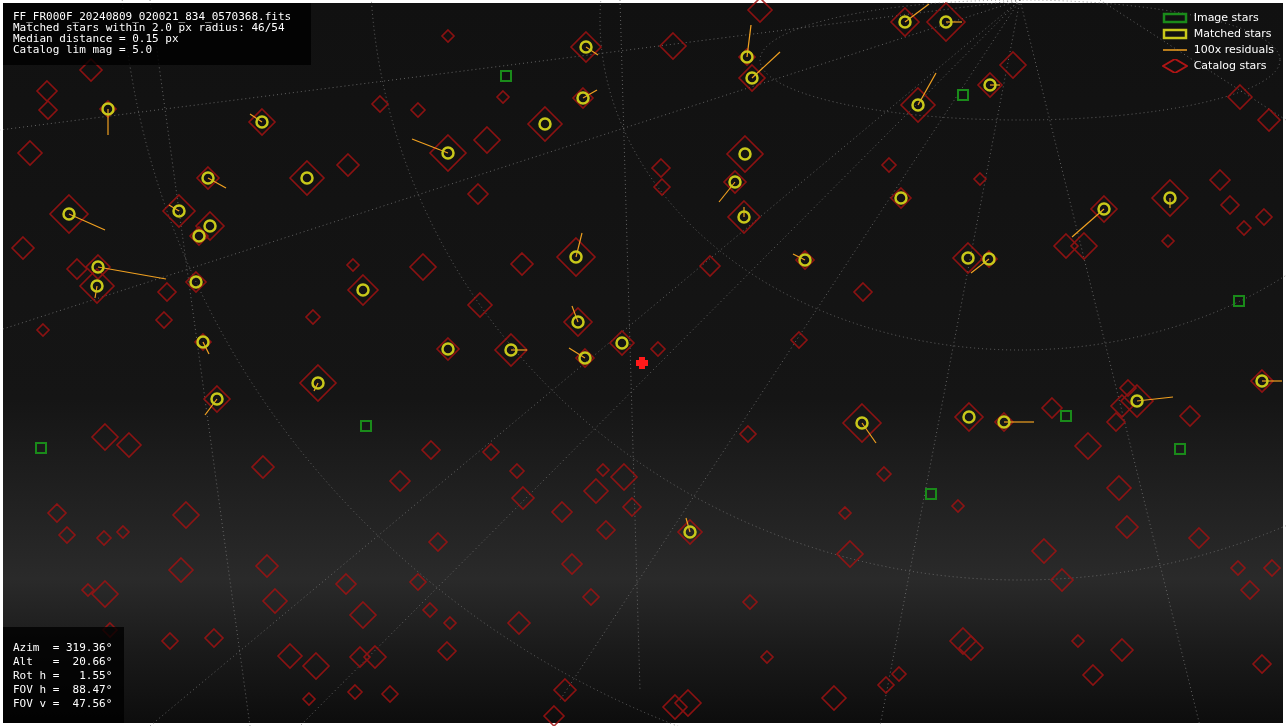 The image size is (1286, 726). Describe the element at coordinates (63, 704) in the screenshot. I see `pointing-text: FOV v = 47.56°` at that location.